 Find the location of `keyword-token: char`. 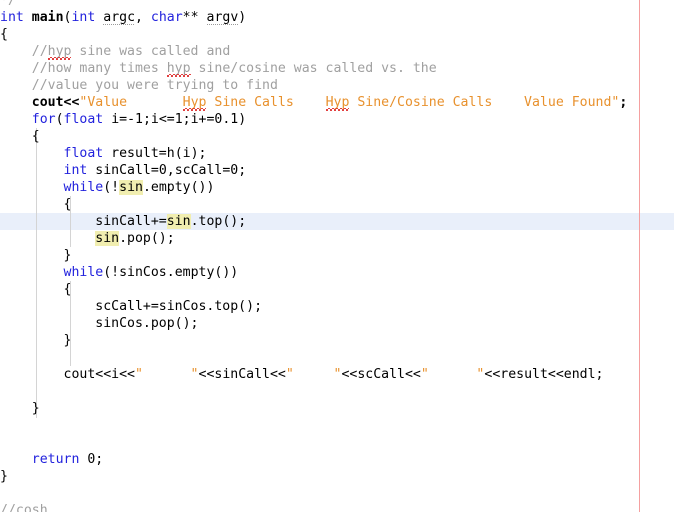

keyword-token: char is located at coordinates (166, 17).